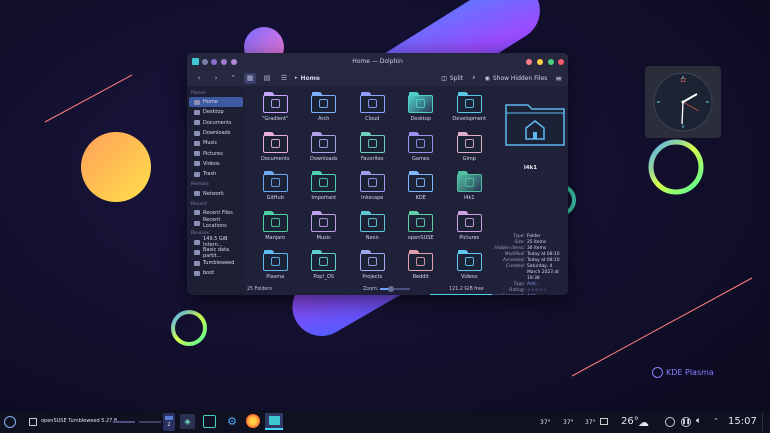 Image resolution: width=770 pixels, height=433 pixels. Describe the element at coordinates (686, 422) in the screenshot. I see `media-pause-icon: ❚❚` at that location.